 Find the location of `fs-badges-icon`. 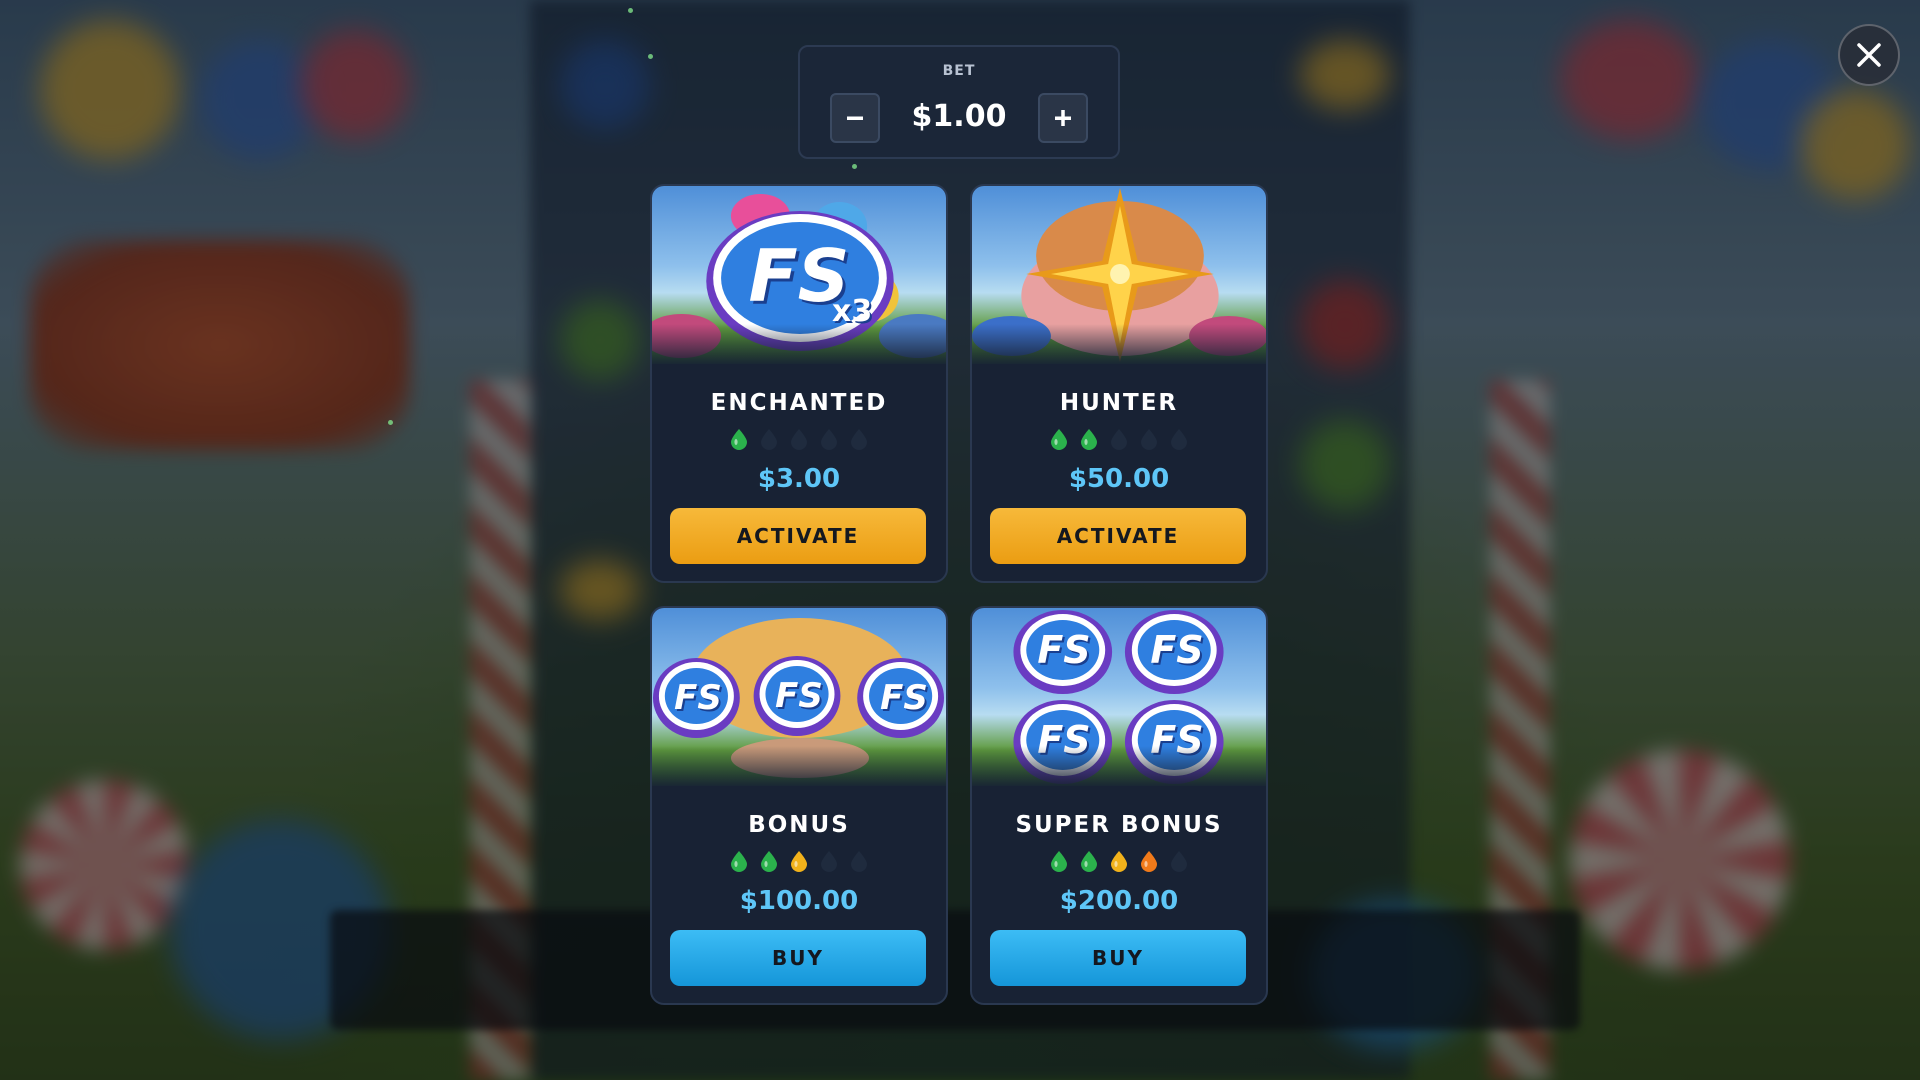

fs-badges-icon is located at coordinates (1118, 697).